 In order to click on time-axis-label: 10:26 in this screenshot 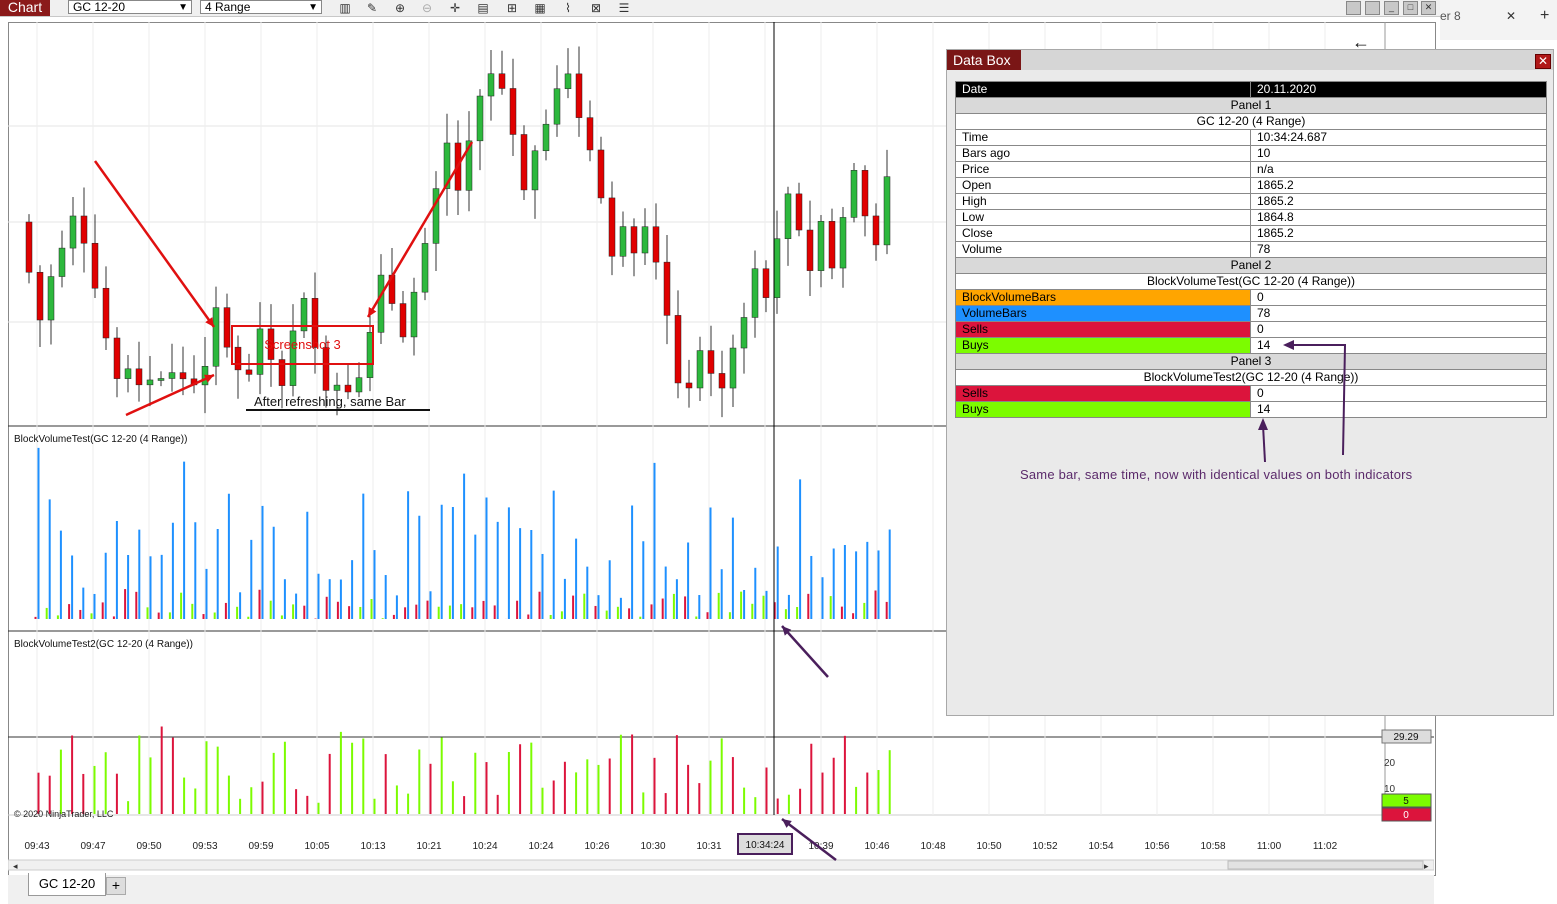, I will do `click(596, 846)`.